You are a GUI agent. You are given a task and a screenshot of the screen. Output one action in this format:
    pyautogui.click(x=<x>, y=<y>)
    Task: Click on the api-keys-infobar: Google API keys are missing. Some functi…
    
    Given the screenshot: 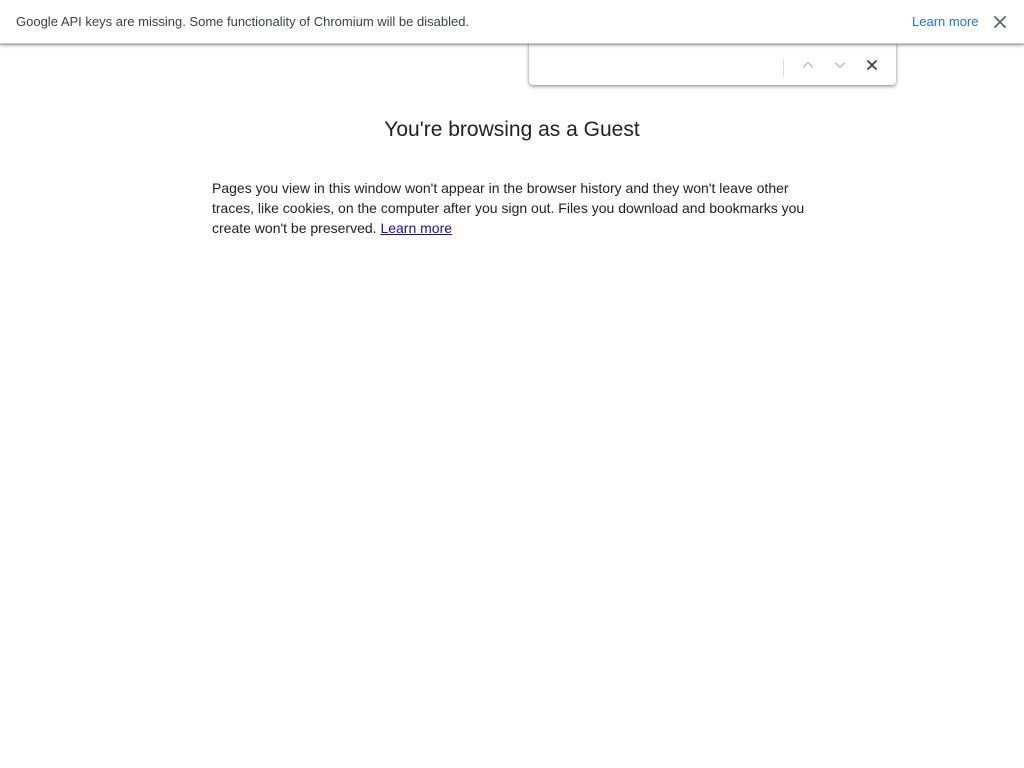 What is the action you would take?
    pyautogui.click(x=512, y=22)
    